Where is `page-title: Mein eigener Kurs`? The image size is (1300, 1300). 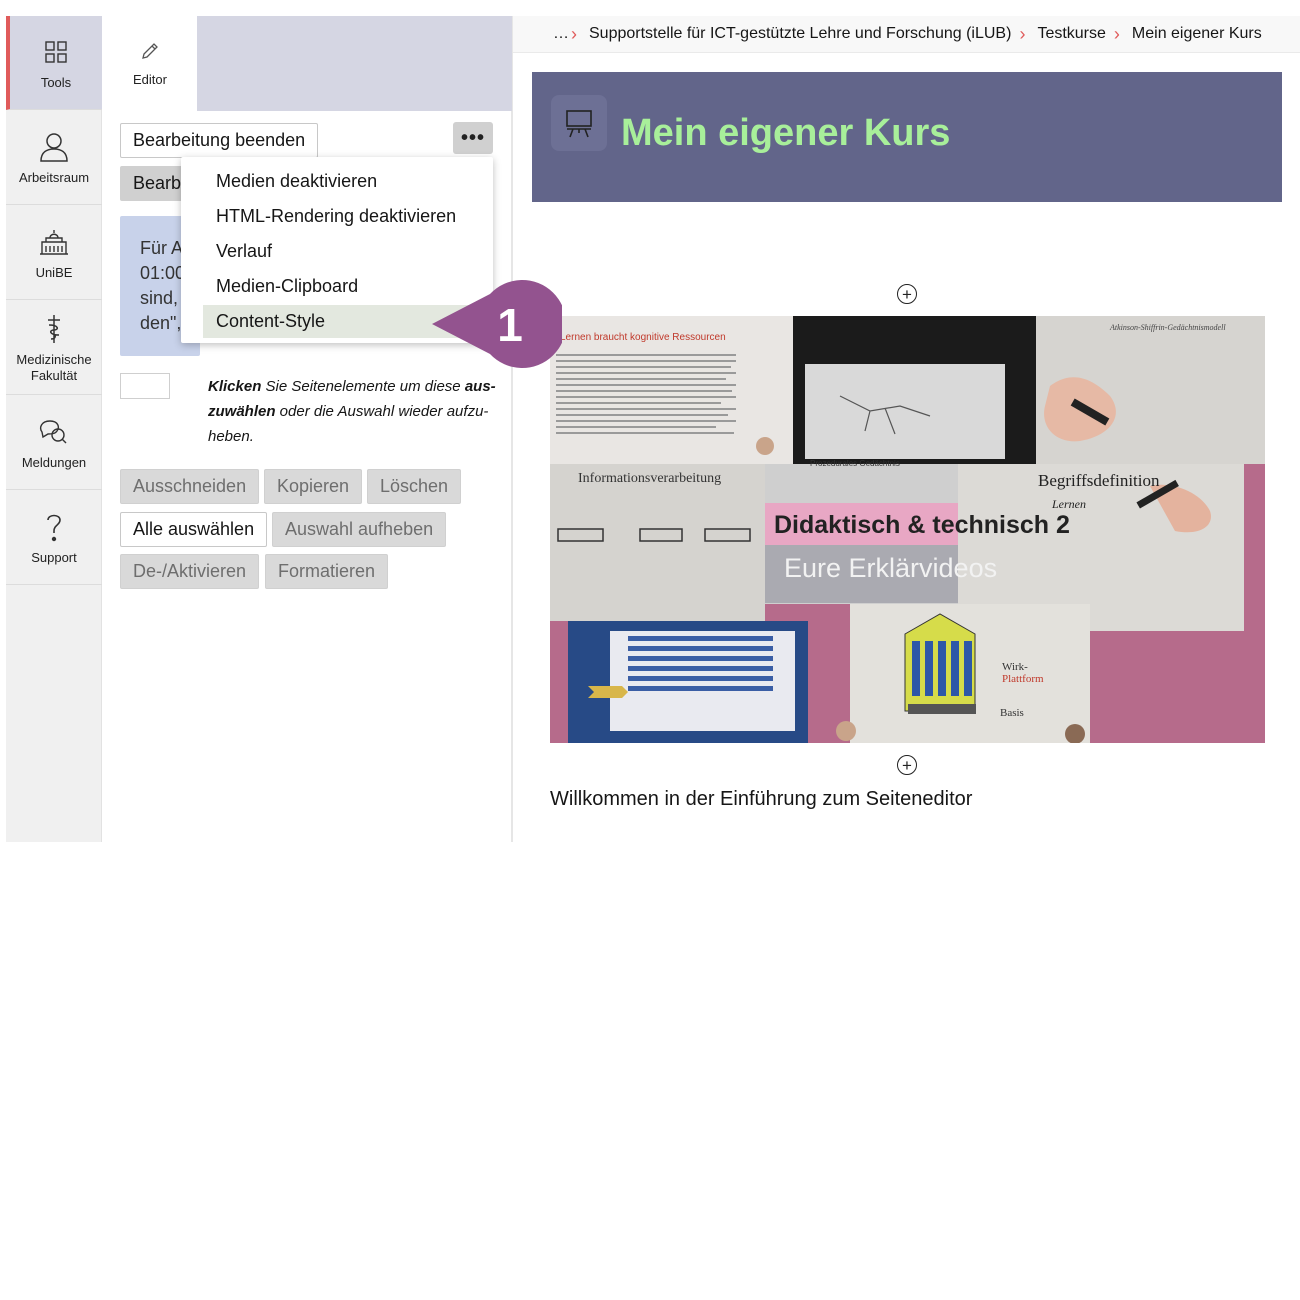
page-title: Mein eigener Kurs is located at coordinates (786, 133).